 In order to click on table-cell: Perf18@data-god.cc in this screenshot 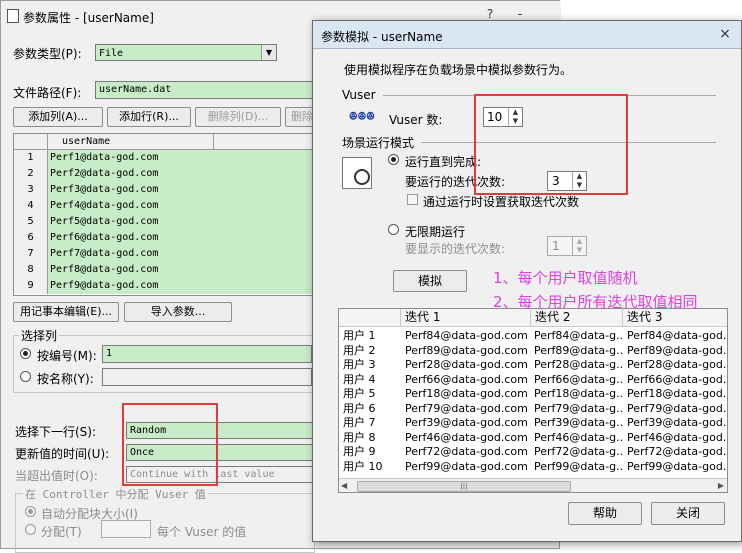, I will do `click(677, 393)`.